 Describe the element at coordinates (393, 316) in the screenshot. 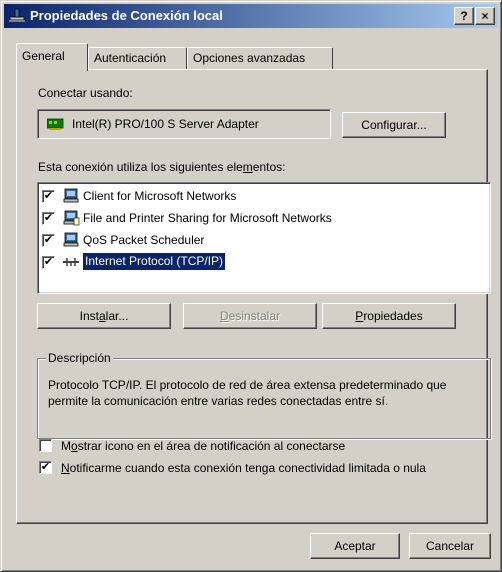

I see `properties-label-post: ropiedades` at that location.